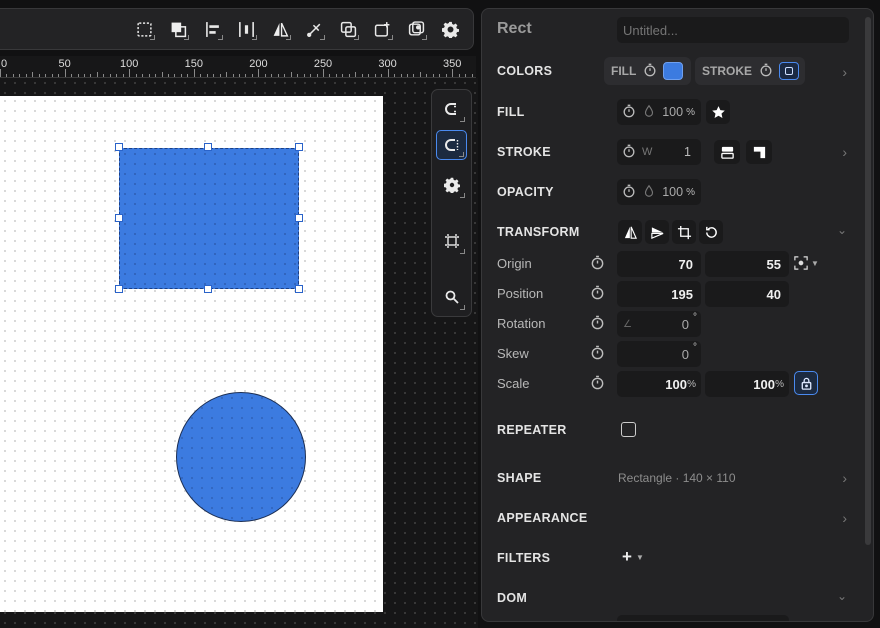  What do you see at coordinates (597, 355) in the screenshot?
I see `skew-timer-icon` at bounding box center [597, 355].